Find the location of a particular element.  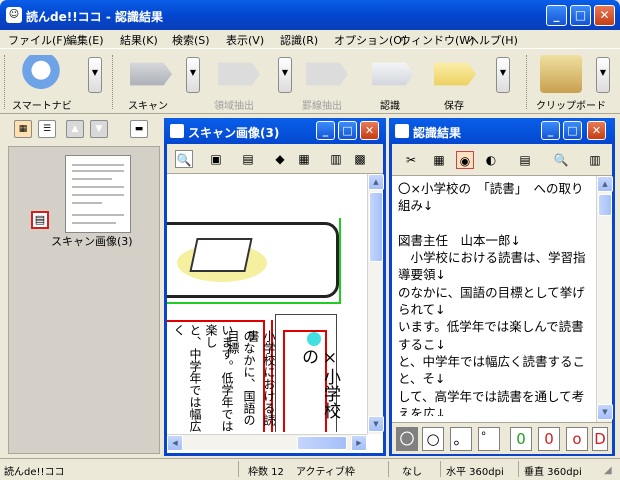

search-icon: 🔍 is located at coordinates (561, 160).